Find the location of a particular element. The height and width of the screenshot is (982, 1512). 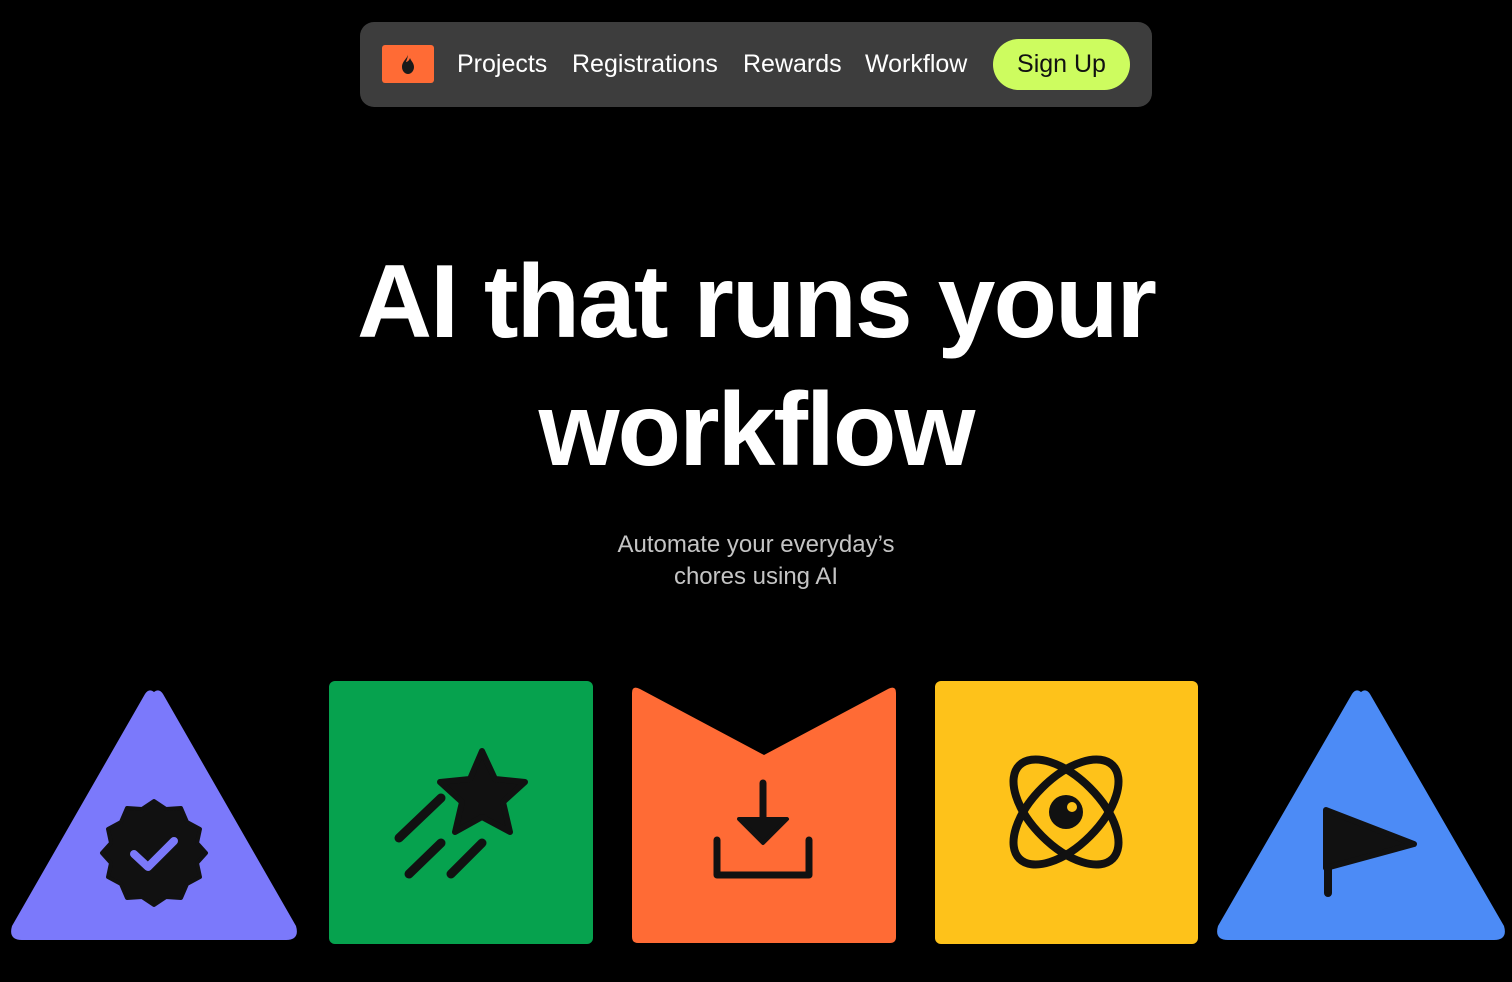

logo is located at coordinates (408, 64).